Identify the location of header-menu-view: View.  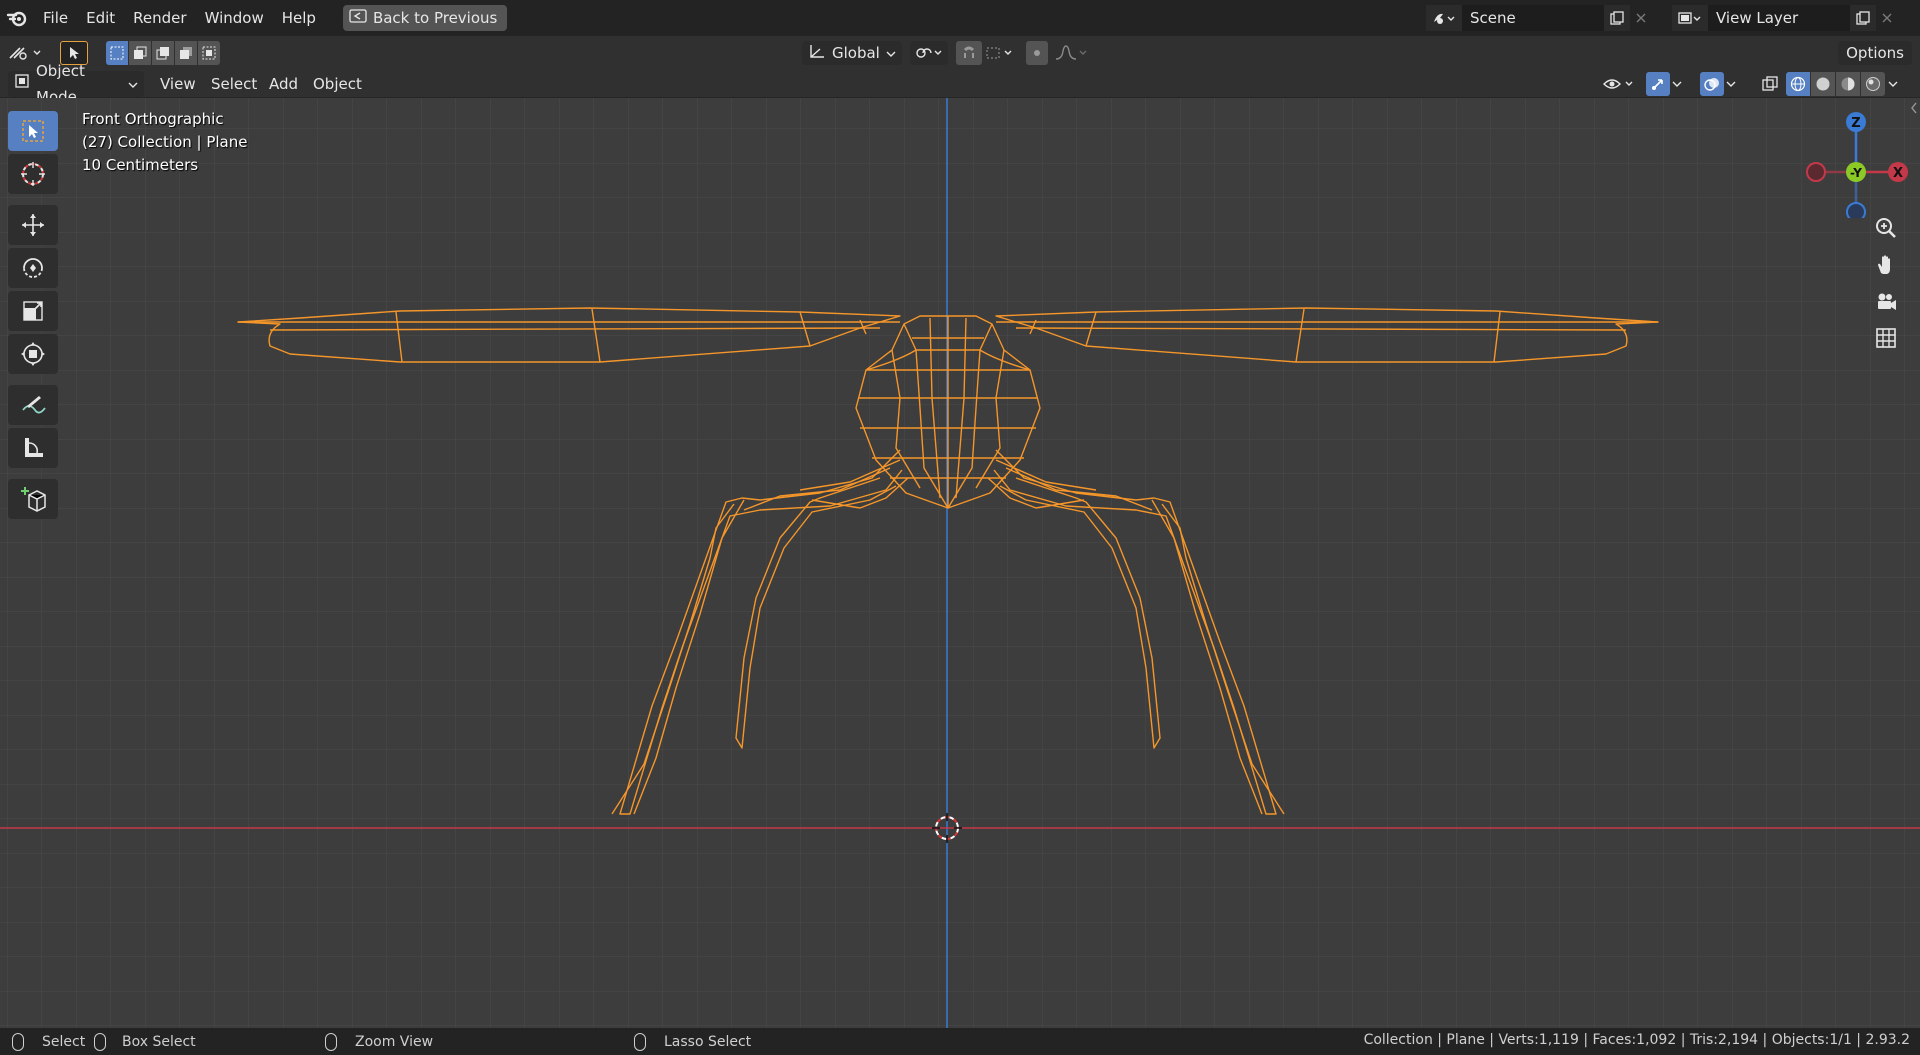
(178, 84).